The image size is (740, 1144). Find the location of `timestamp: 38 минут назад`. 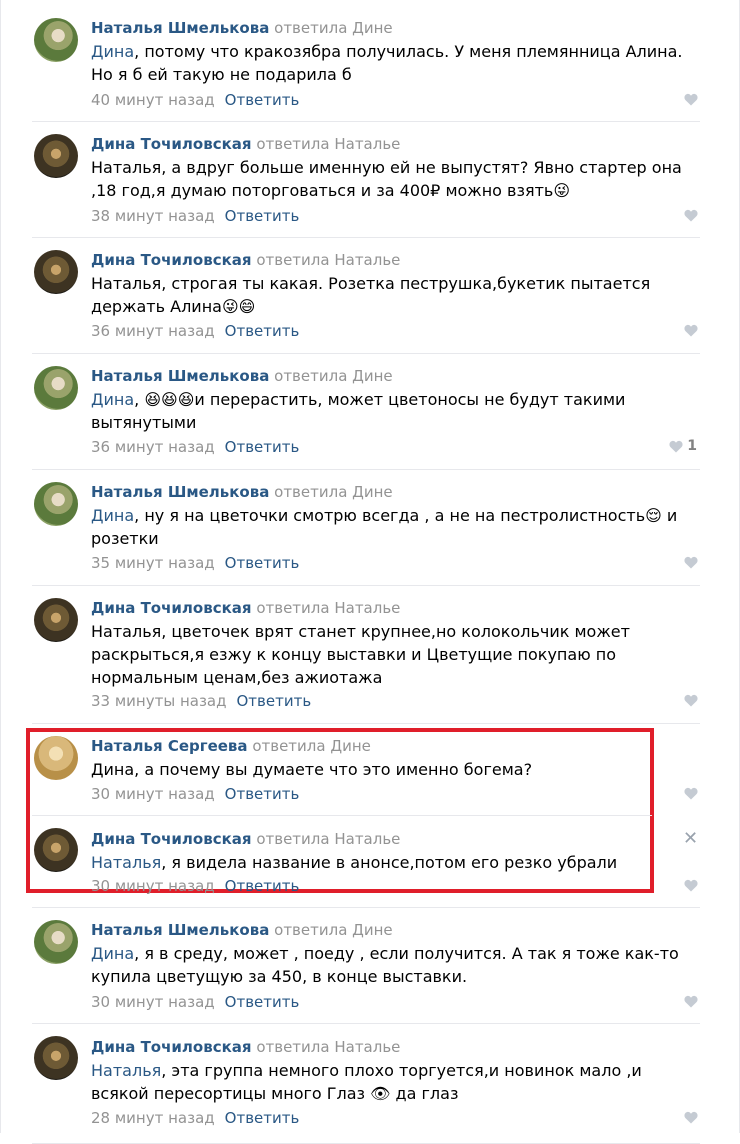

timestamp: 38 минут назад is located at coordinates (153, 216).